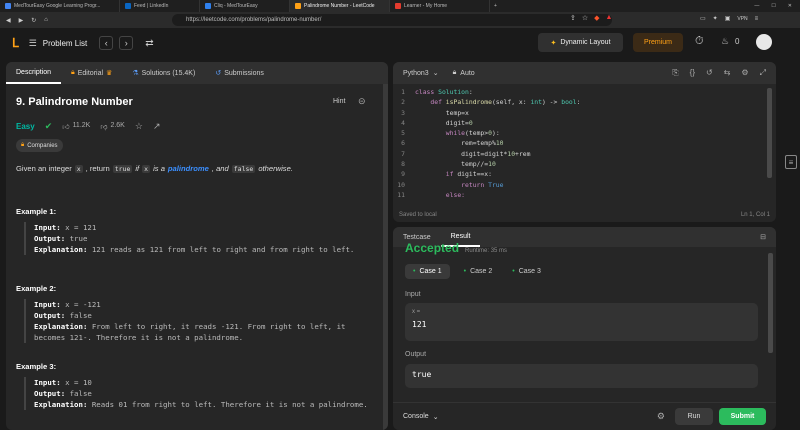 The height and width of the screenshot is (430, 800). Describe the element at coordinates (160, 6) in the screenshot. I see `browser-tab: Feed | LinkedIn` at that location.